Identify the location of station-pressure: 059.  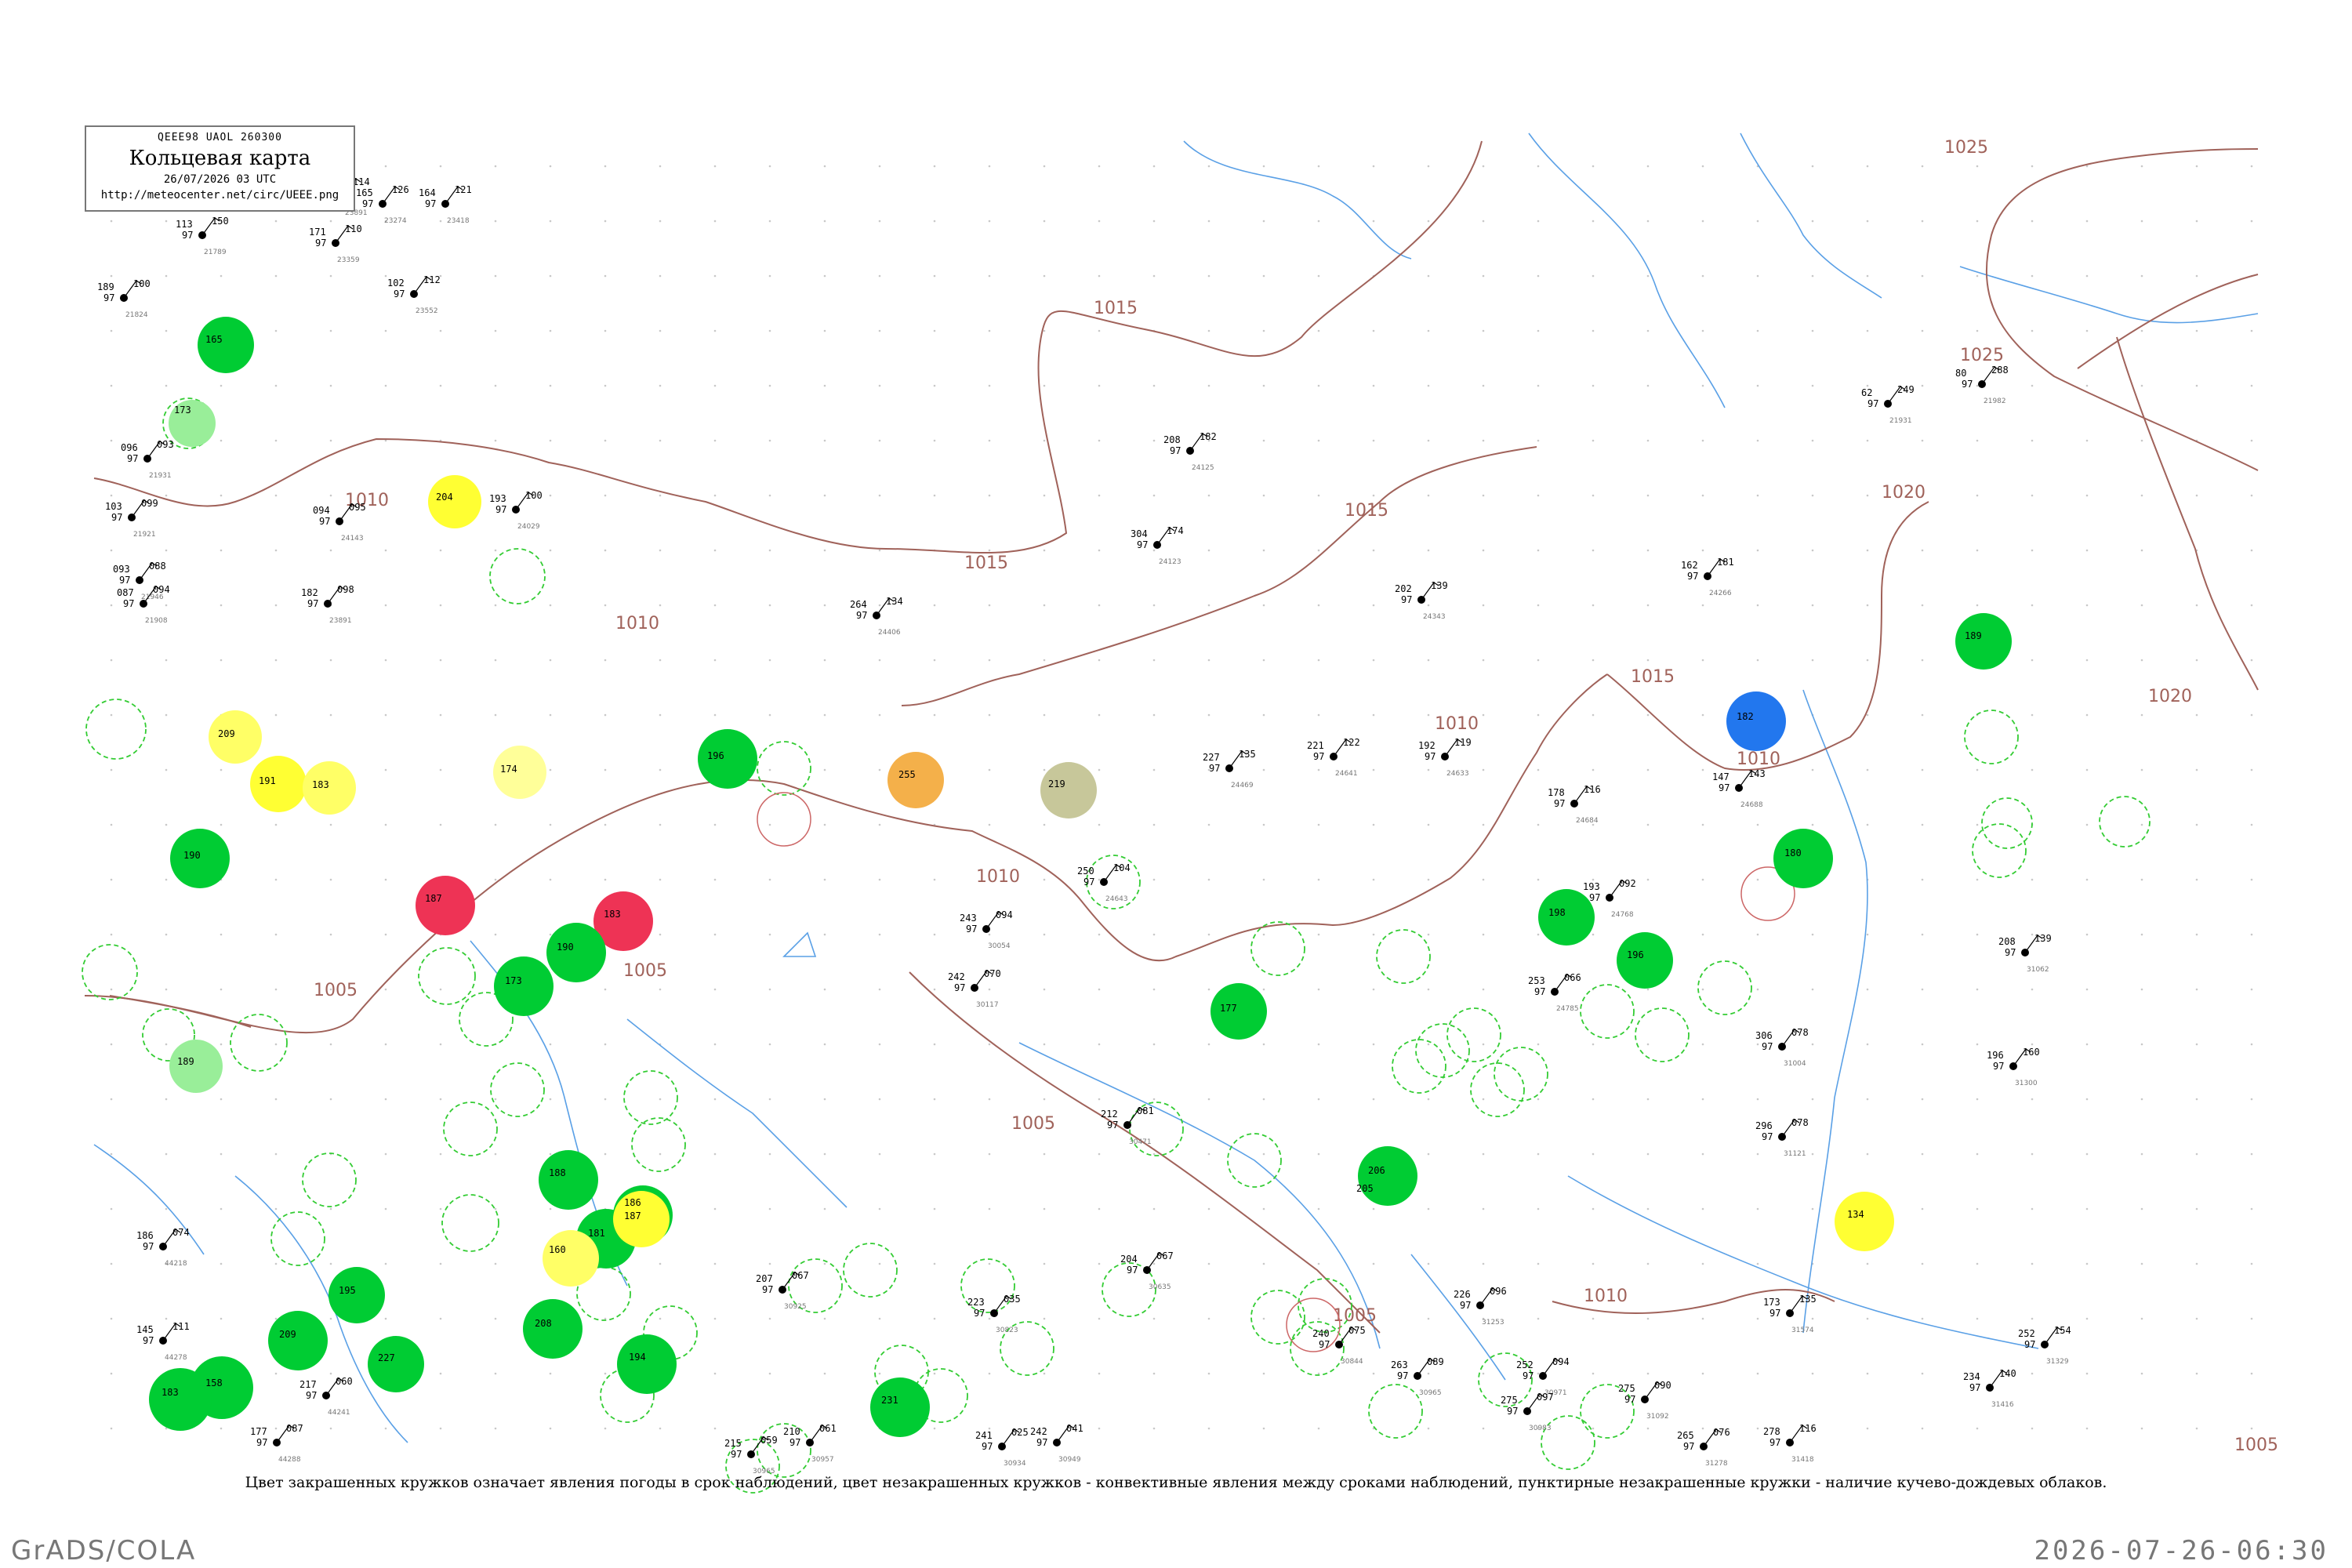
(769, 1440).